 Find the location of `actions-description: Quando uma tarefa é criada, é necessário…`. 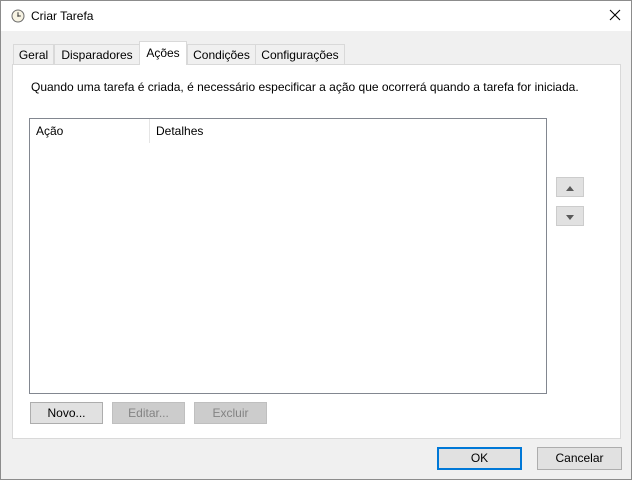

actions-description: Quando uma tarefa é criada, é necessário… is located at coordinates (305, 87).